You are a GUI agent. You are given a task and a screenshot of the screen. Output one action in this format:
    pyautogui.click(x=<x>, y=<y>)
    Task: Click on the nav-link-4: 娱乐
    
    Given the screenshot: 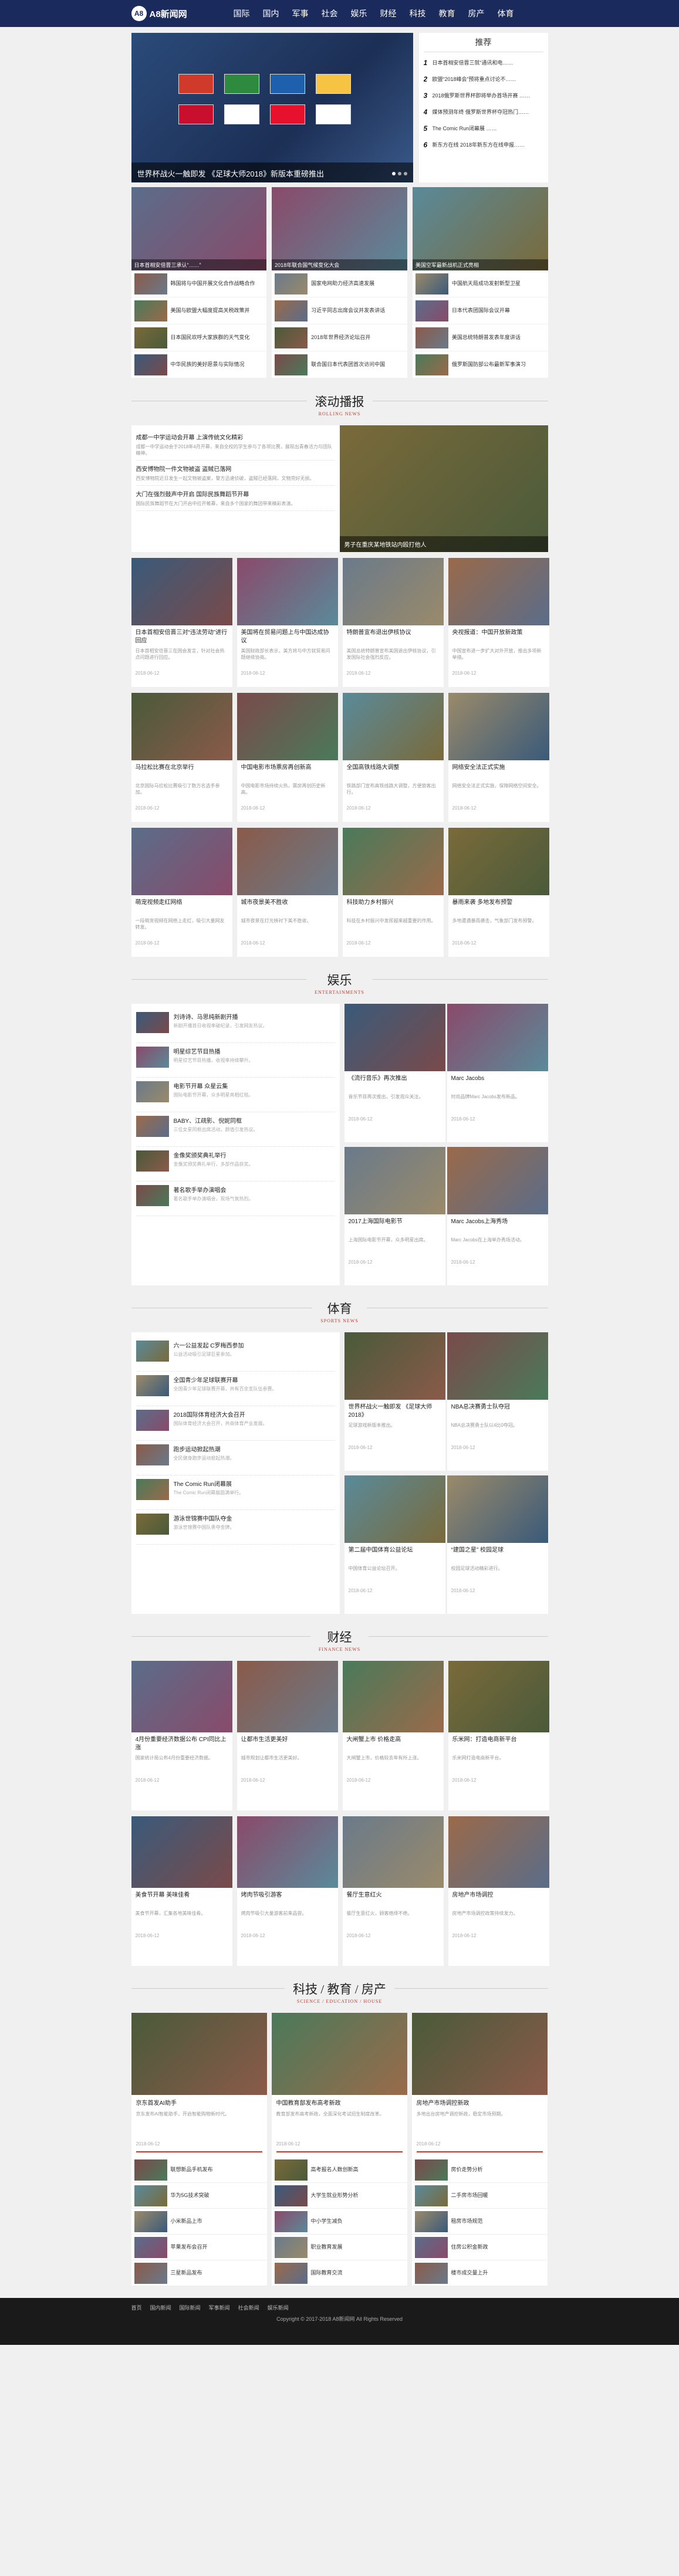 What is the action you would take?
    pyautogui.click(x=359, y=13)
    